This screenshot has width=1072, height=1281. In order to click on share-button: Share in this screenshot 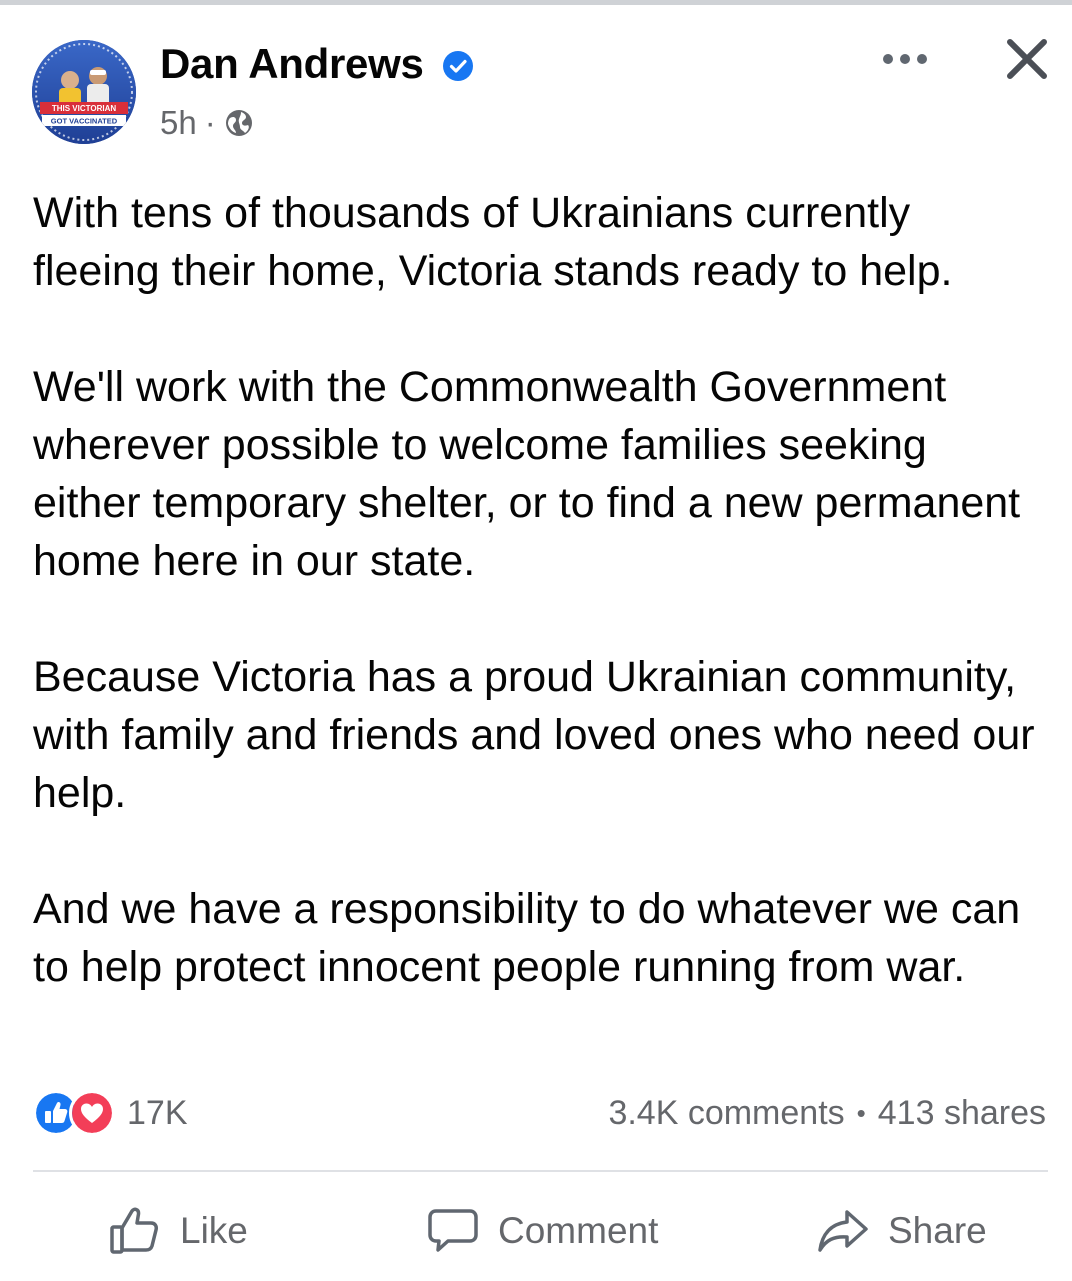, I will do `click(901, 1231)`.